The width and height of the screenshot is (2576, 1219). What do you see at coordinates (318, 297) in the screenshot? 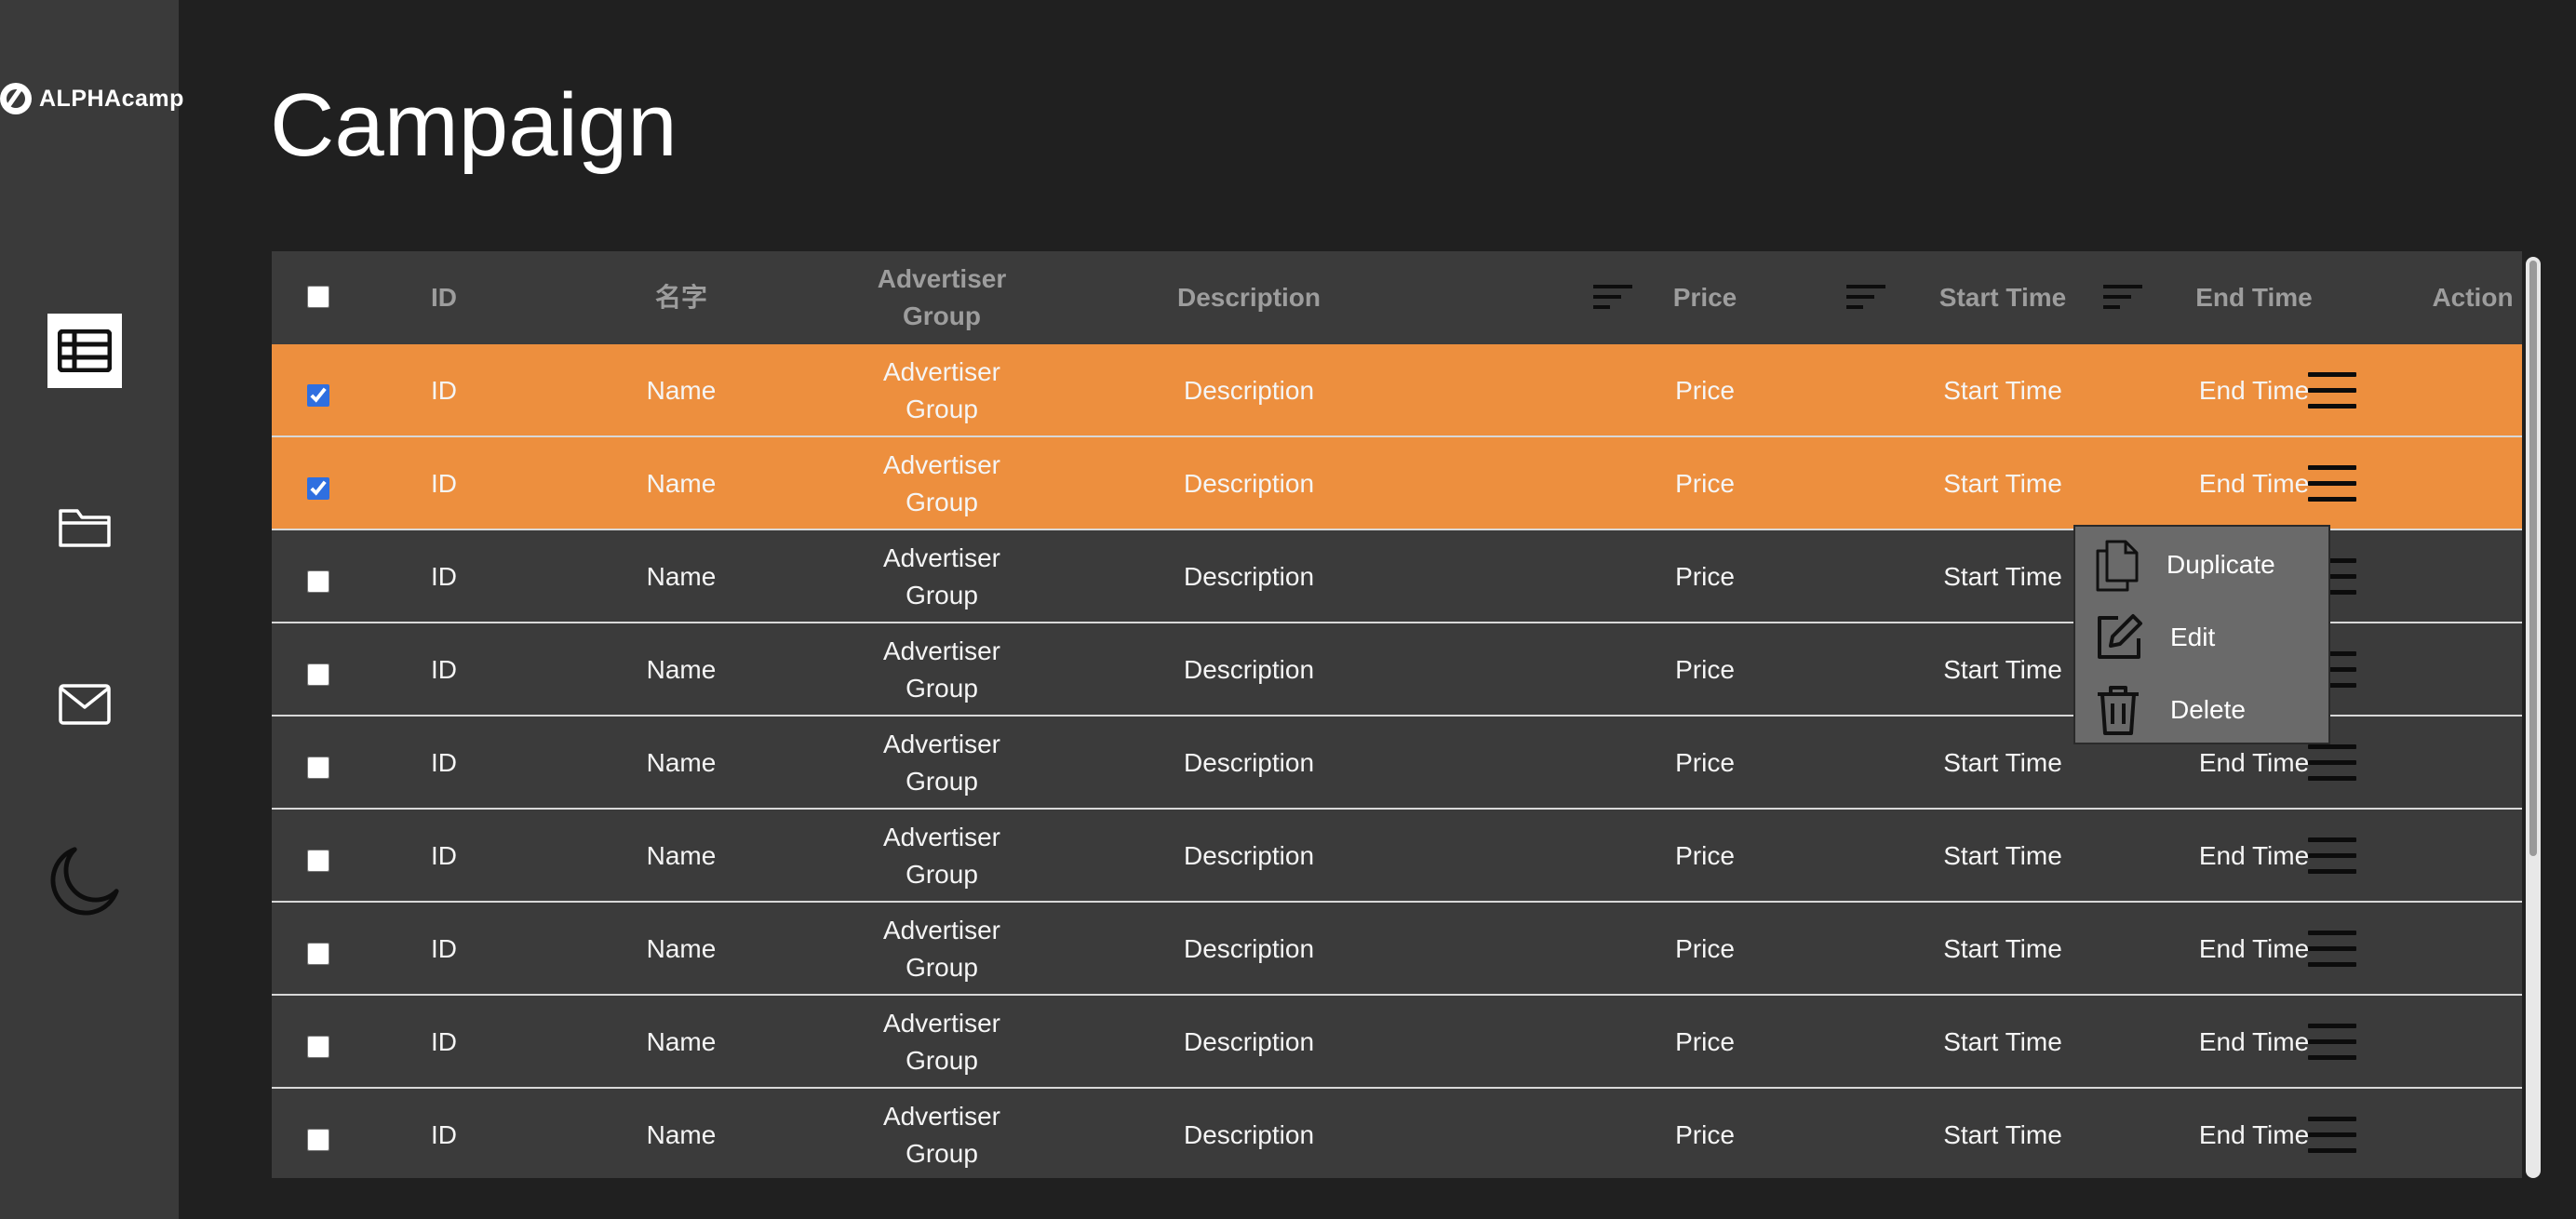
I see `select-all-checkbox` at bounding box center [318, 297].